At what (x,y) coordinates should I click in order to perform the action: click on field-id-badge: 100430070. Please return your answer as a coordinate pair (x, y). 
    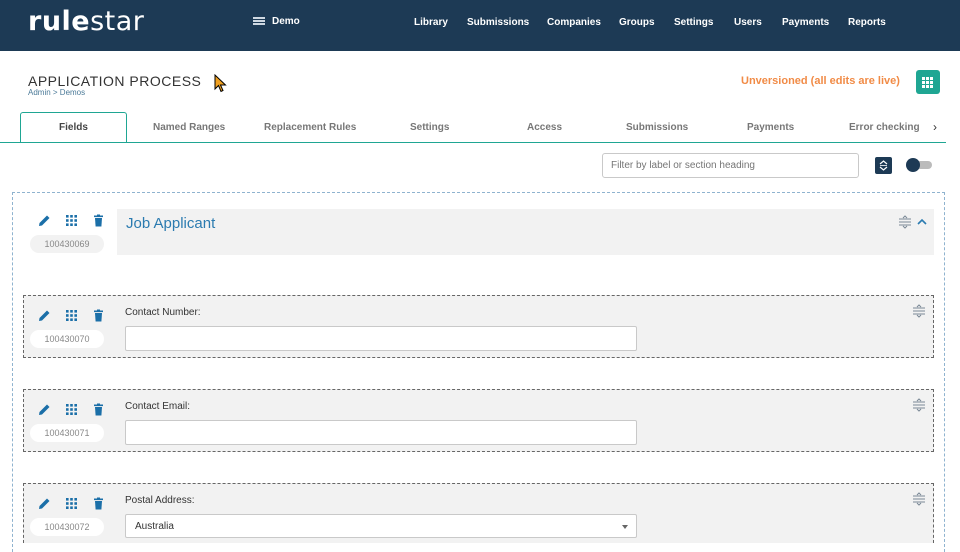
    Looking at the image, I should click on (67, 339).